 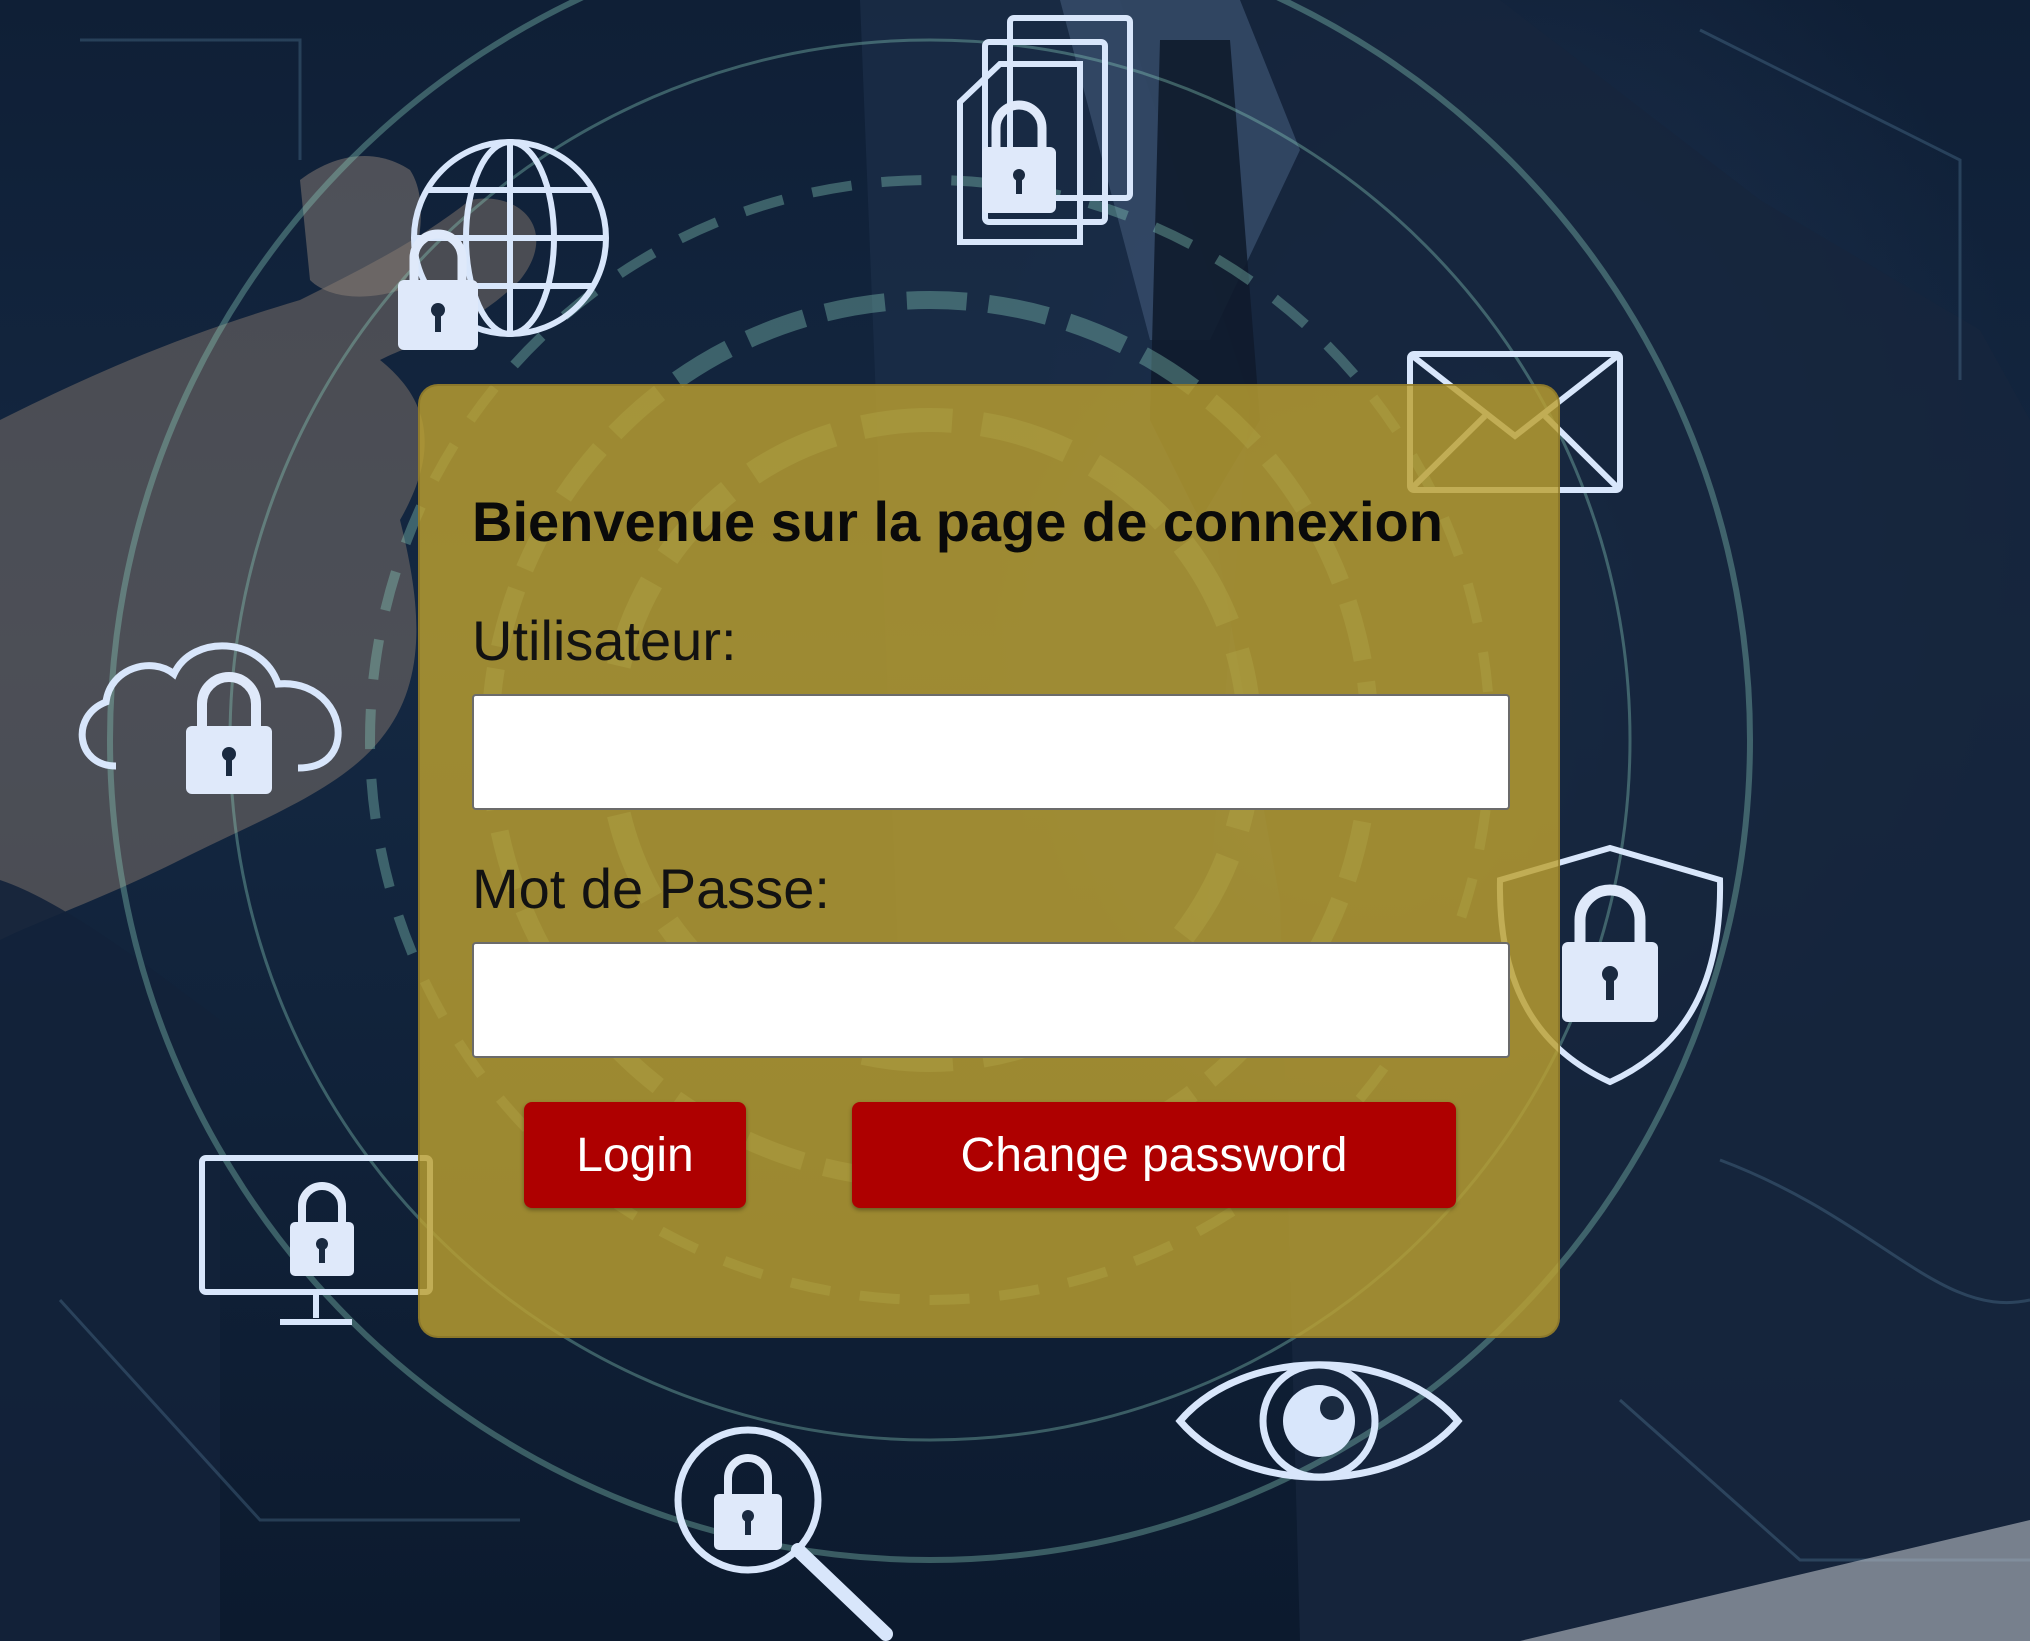 What do you see at coordinates (503, 244) in the screenshot?
I see `globe-lock-icon` at bounding box center [503, 244].